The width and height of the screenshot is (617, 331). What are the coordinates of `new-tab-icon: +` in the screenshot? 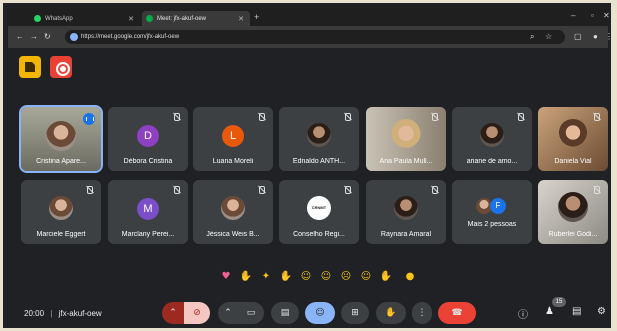 It's located at (256, 17).